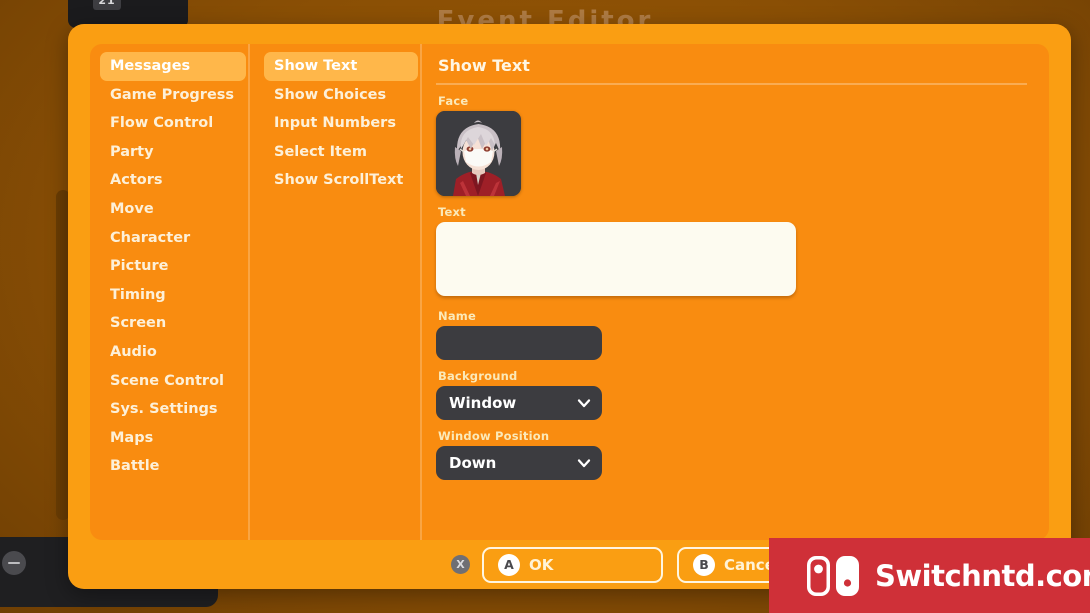  What do you see at coordinates (162, 123) in the screenshot?
I see `category-label: Flow Control` at bounding box center [162, 123].